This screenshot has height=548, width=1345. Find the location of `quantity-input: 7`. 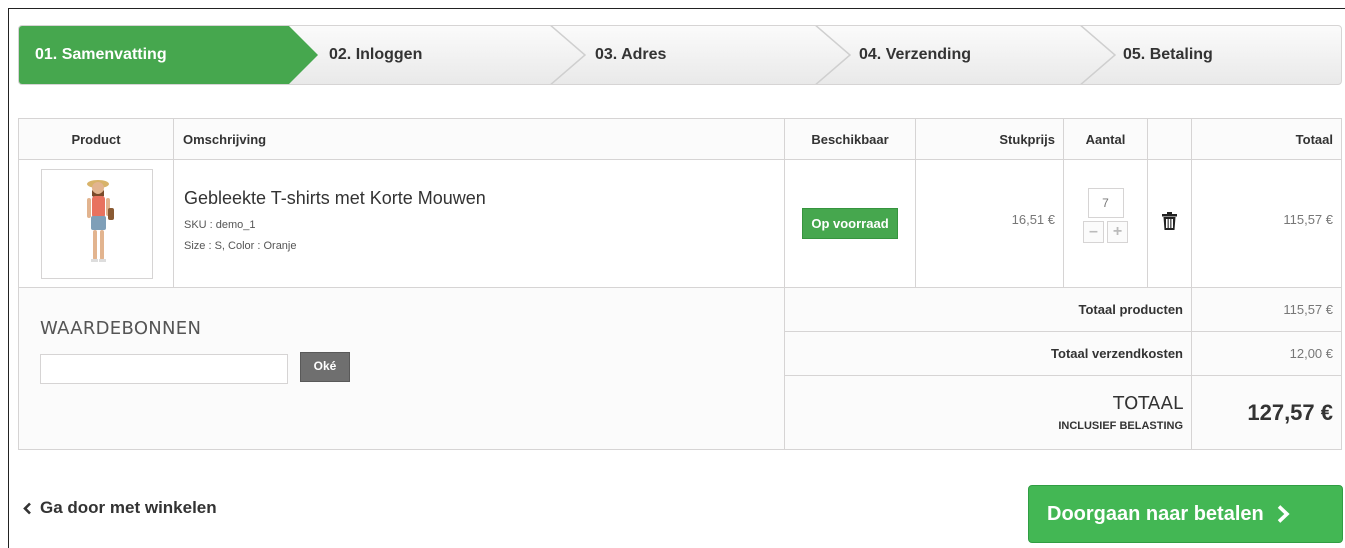

quantity-input: 7 is located at coordinates (1105, 203).